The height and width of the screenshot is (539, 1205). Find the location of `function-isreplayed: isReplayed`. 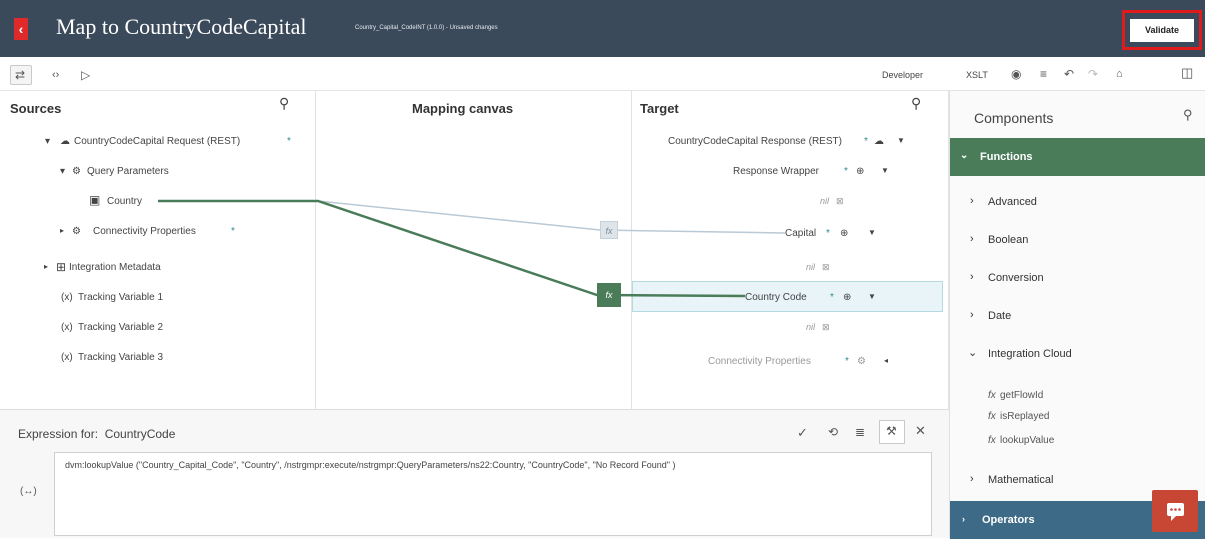

function-isreplayed: isReplayed is located at coordinates (1024, 416).